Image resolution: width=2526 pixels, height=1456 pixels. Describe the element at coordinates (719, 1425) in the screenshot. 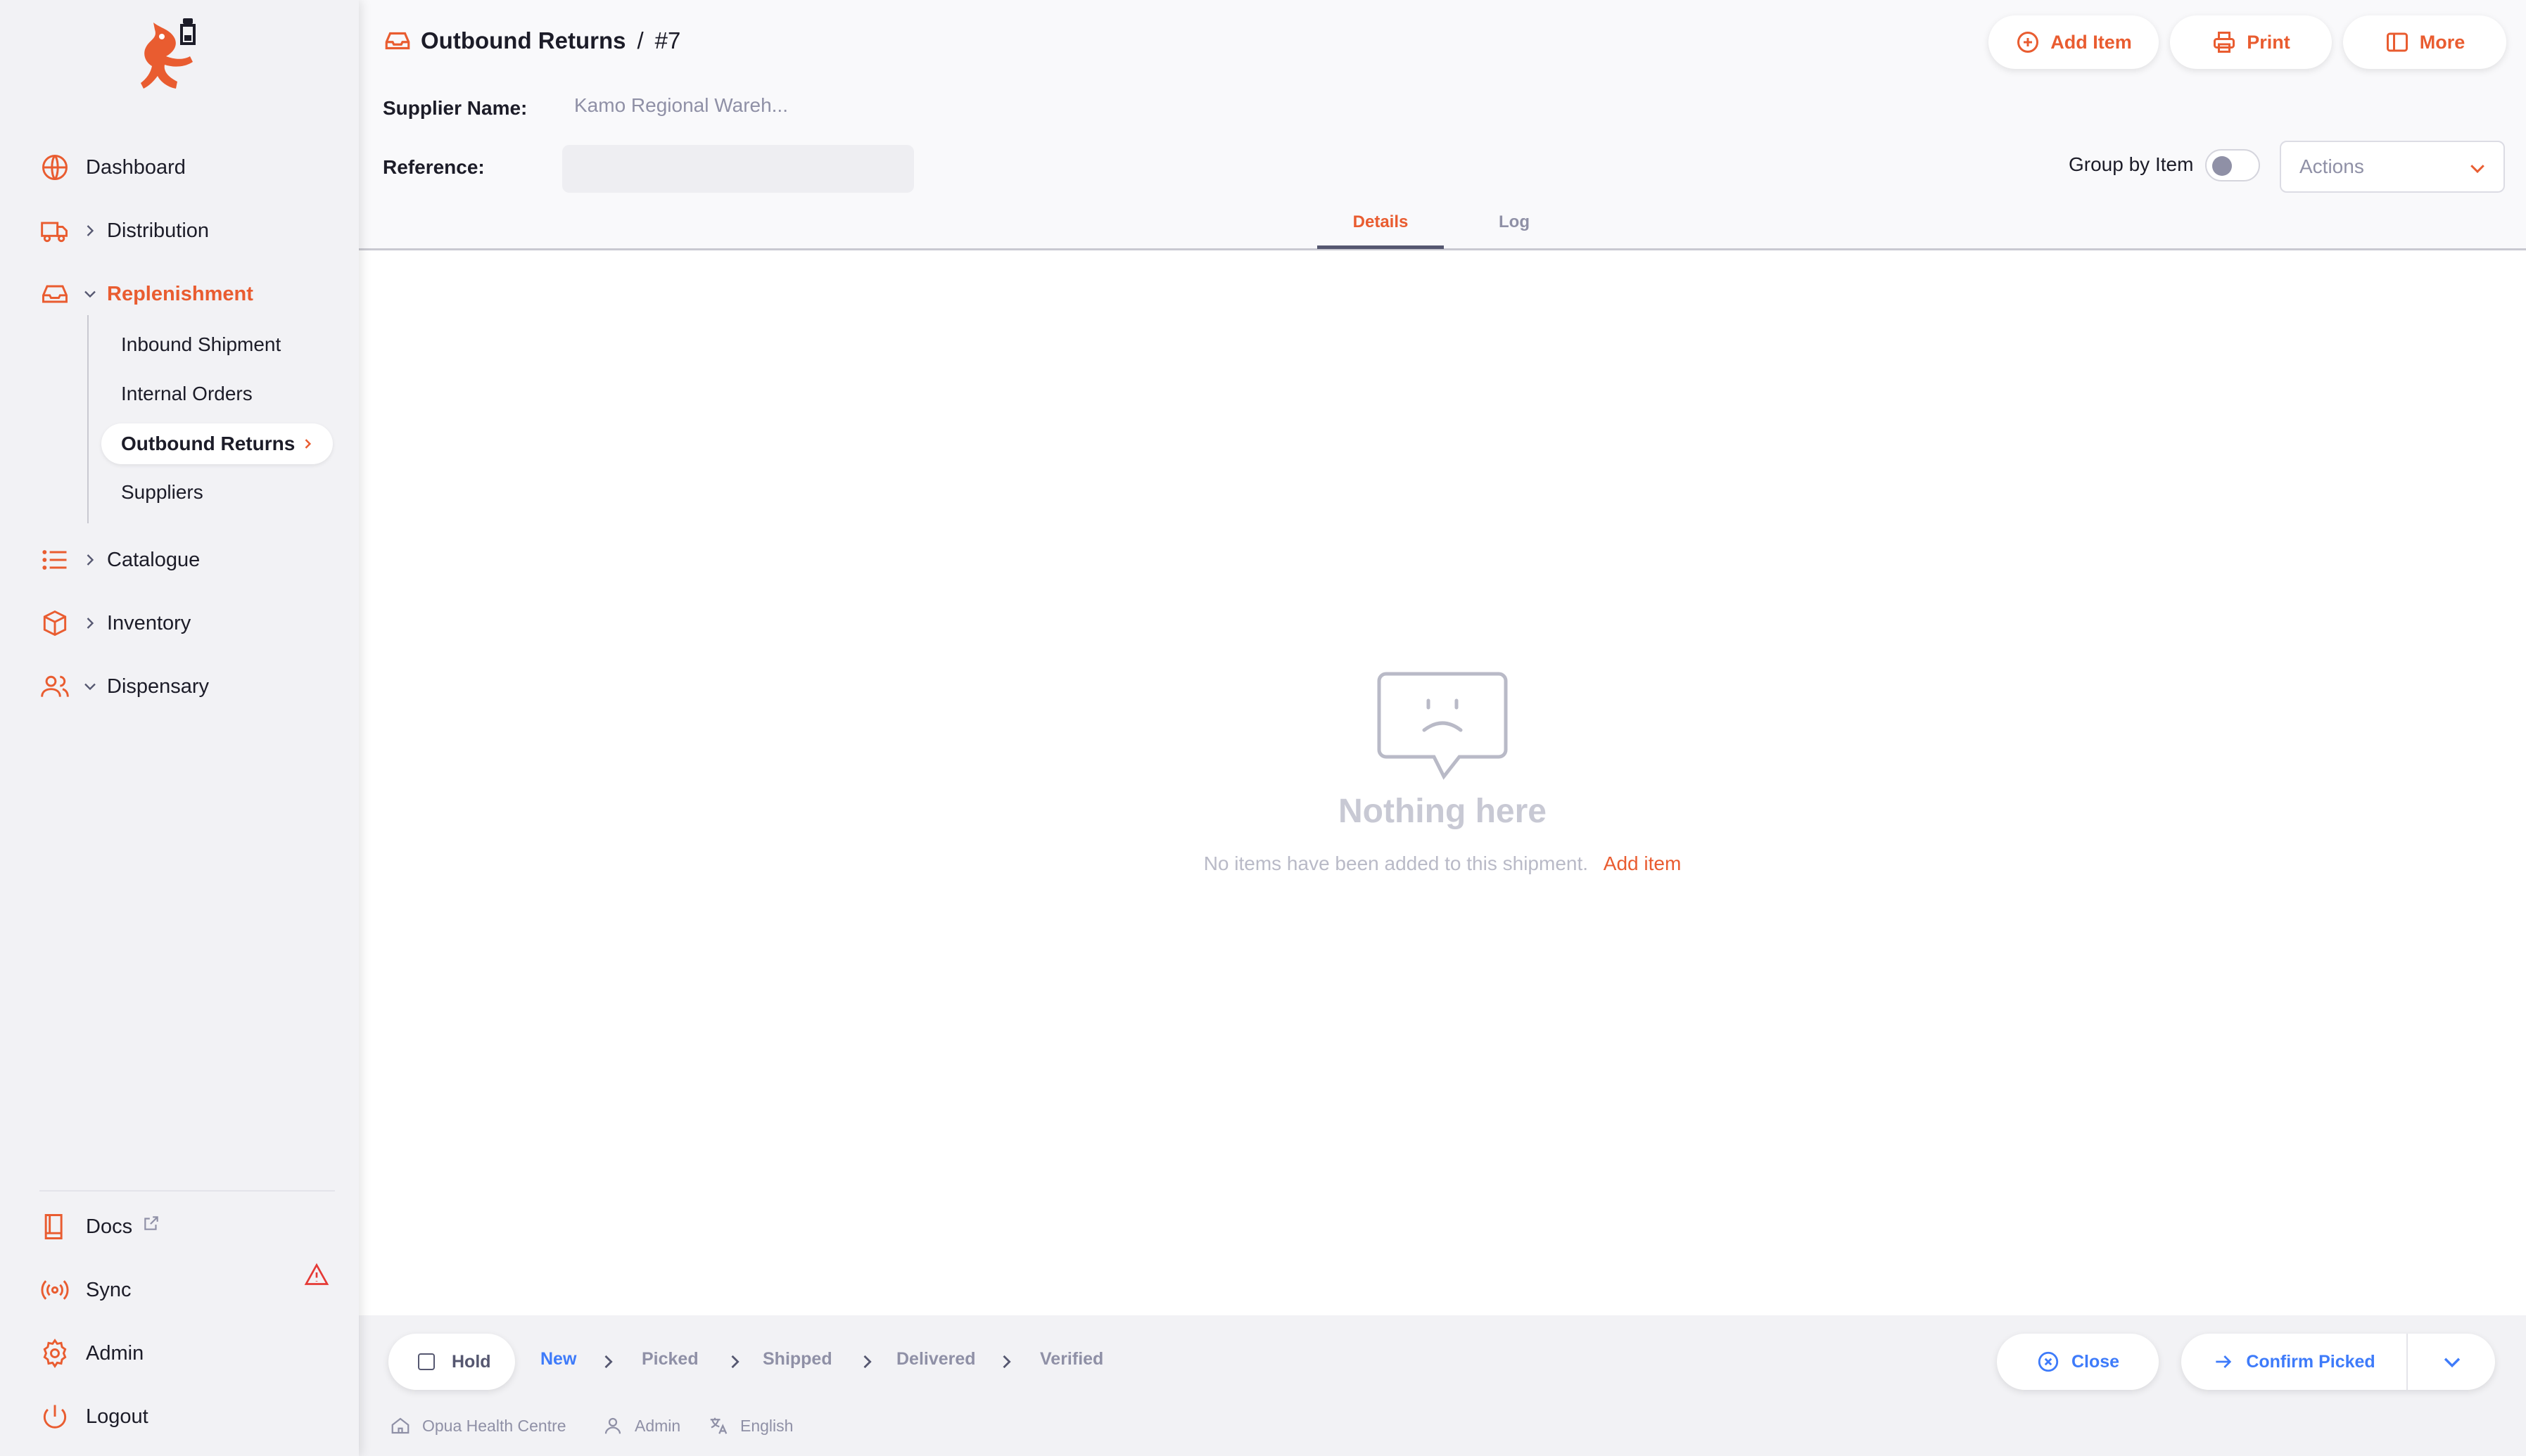

I see `translate-icon` at that location.